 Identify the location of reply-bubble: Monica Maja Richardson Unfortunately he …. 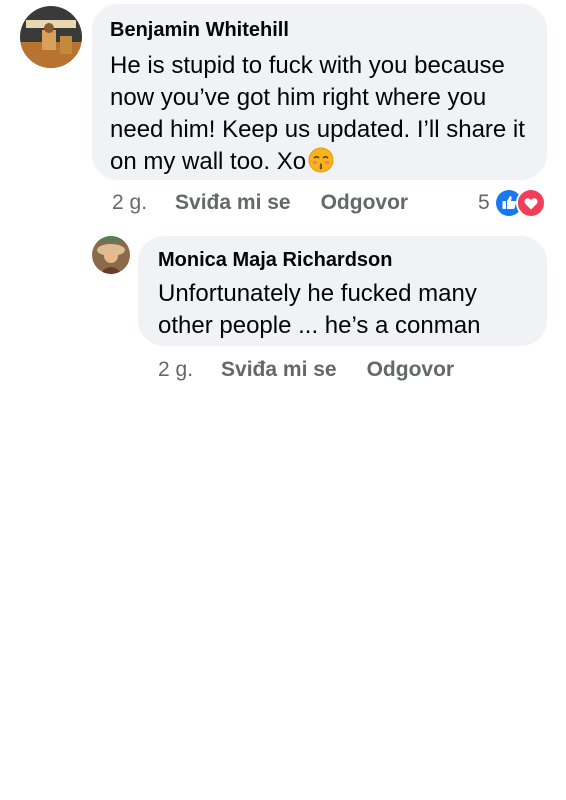
(342, 291).